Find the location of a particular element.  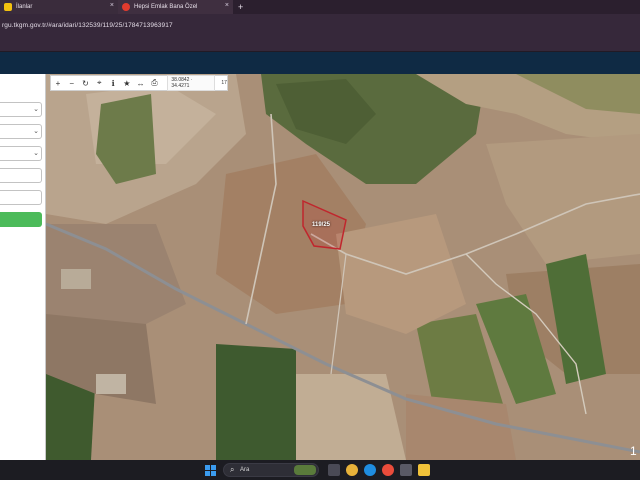

chrome-icon is located at coordinates (352, 470).